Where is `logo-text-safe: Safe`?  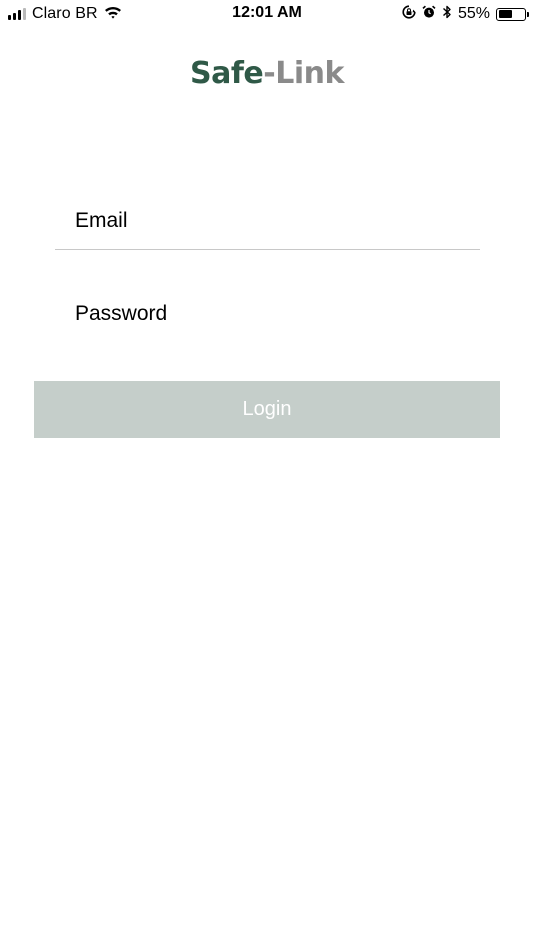
logo-text-safe: Safe is located at coordinates (227, 73).